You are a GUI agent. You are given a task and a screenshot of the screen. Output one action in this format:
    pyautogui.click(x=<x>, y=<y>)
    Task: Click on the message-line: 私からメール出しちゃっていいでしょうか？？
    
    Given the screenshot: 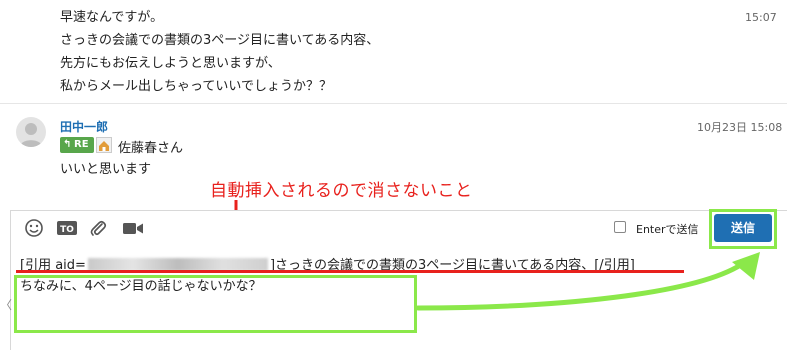 What is the action you would take?
    pyautogui.click(x=196, y=86)
    